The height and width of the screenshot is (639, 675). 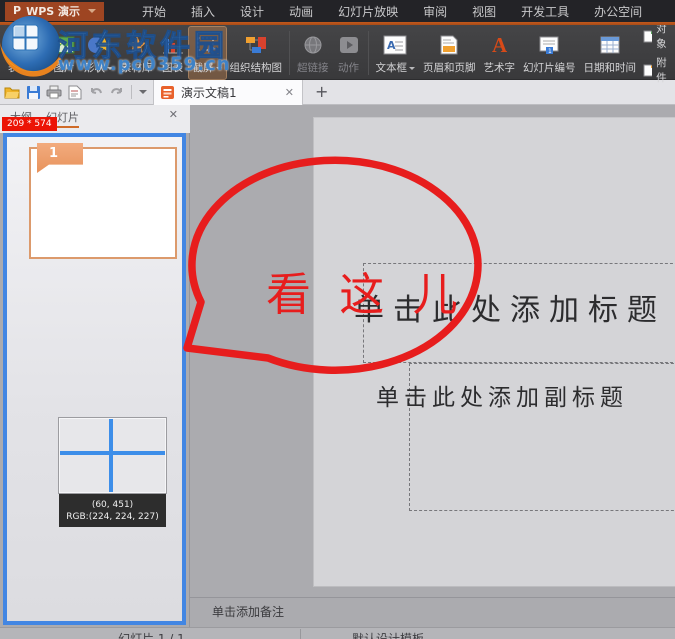 I want to click on subtitle-placeholder-text: 单击此处添加副标题, so click(x=502, y=395).